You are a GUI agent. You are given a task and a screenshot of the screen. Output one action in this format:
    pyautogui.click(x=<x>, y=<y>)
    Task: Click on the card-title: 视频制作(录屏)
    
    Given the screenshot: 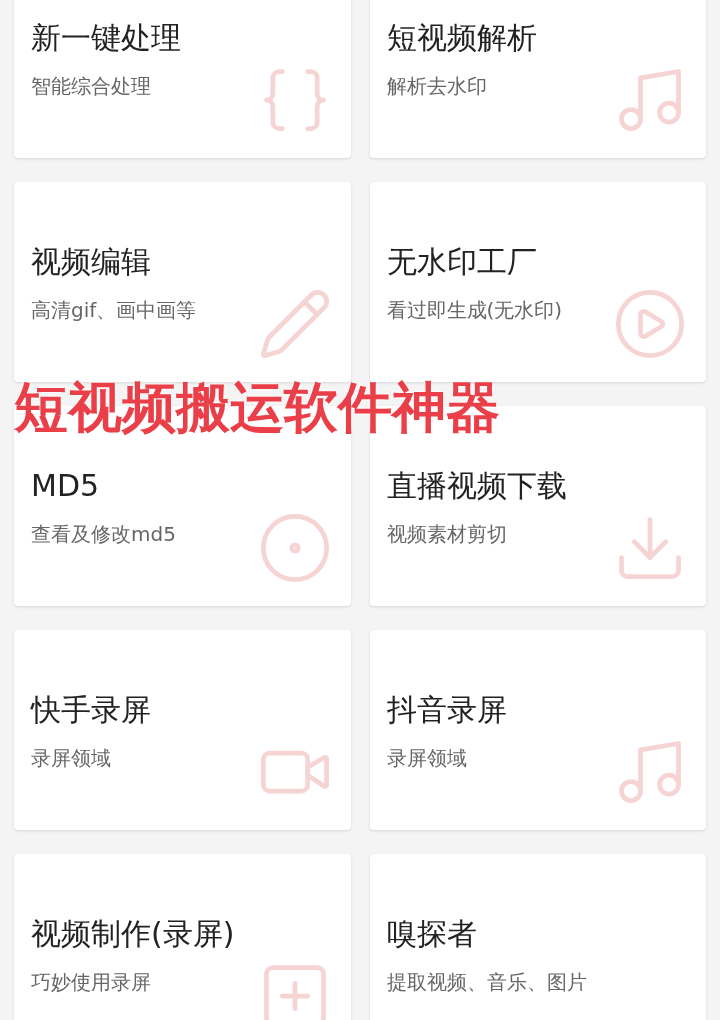 What is the action you would take?
    pyautogui.click(x=133, y=934)
    